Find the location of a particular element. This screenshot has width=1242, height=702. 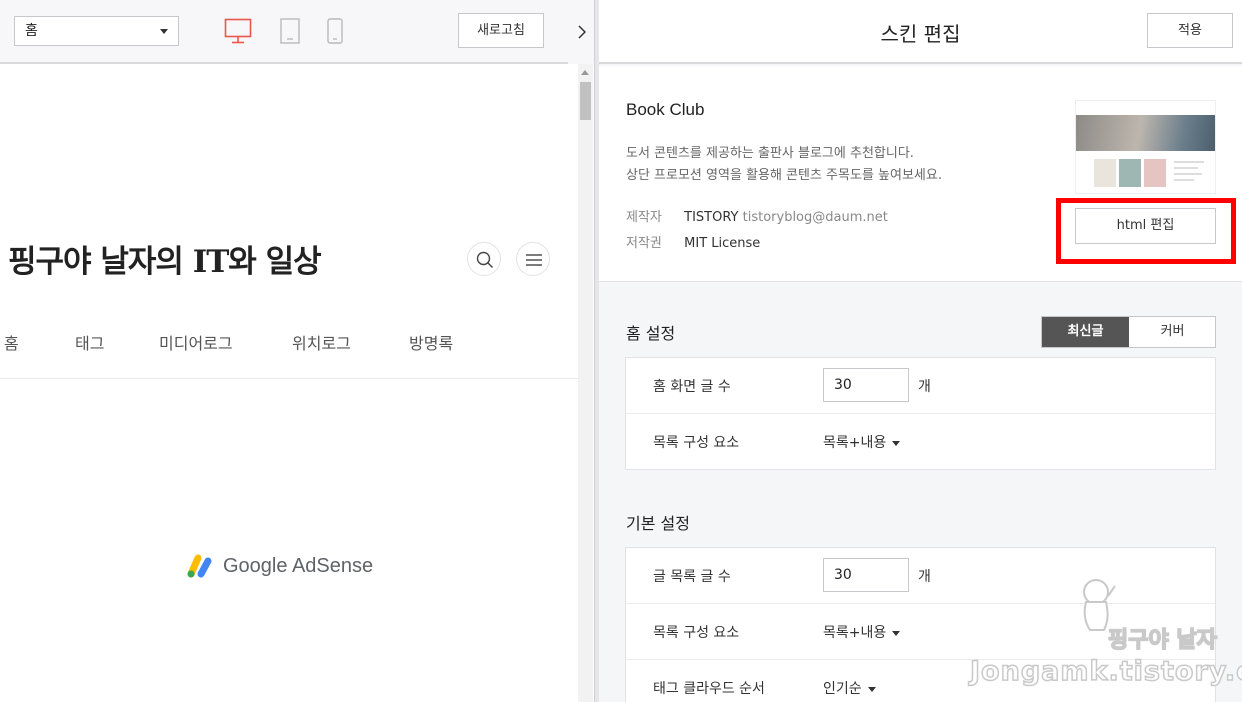

preview-toolbar: 홈 새로고침 is located at coordinates (289, 32).